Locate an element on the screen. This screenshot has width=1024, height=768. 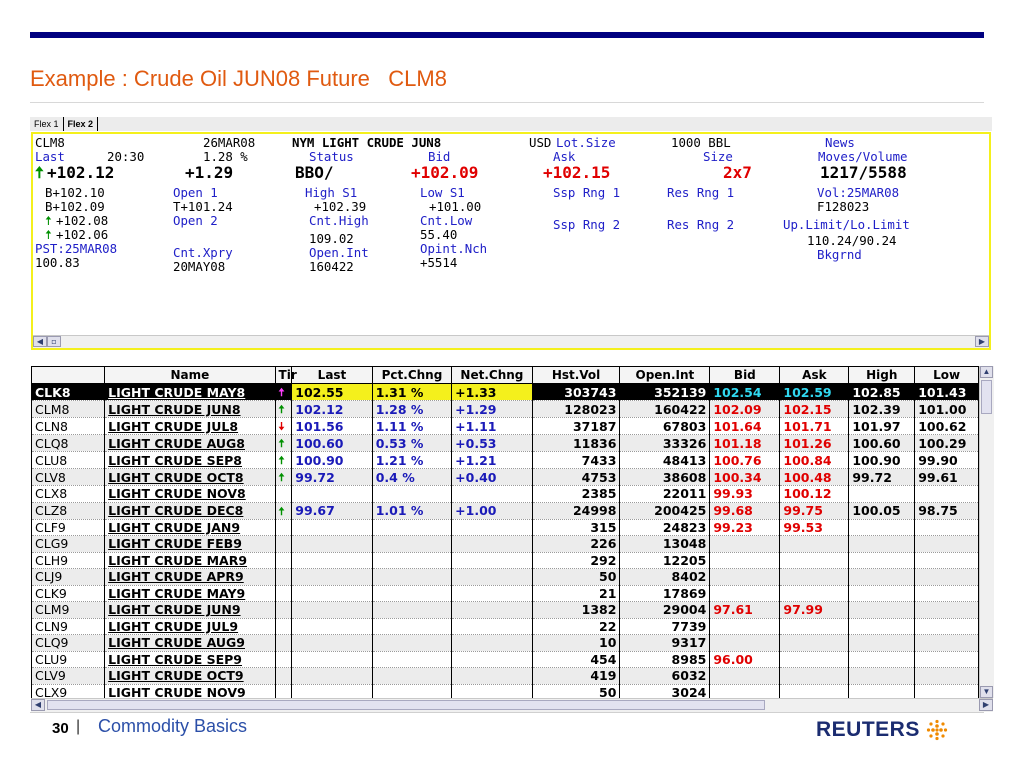
logo-text: REUTERS is located at coordinates (868, 729).